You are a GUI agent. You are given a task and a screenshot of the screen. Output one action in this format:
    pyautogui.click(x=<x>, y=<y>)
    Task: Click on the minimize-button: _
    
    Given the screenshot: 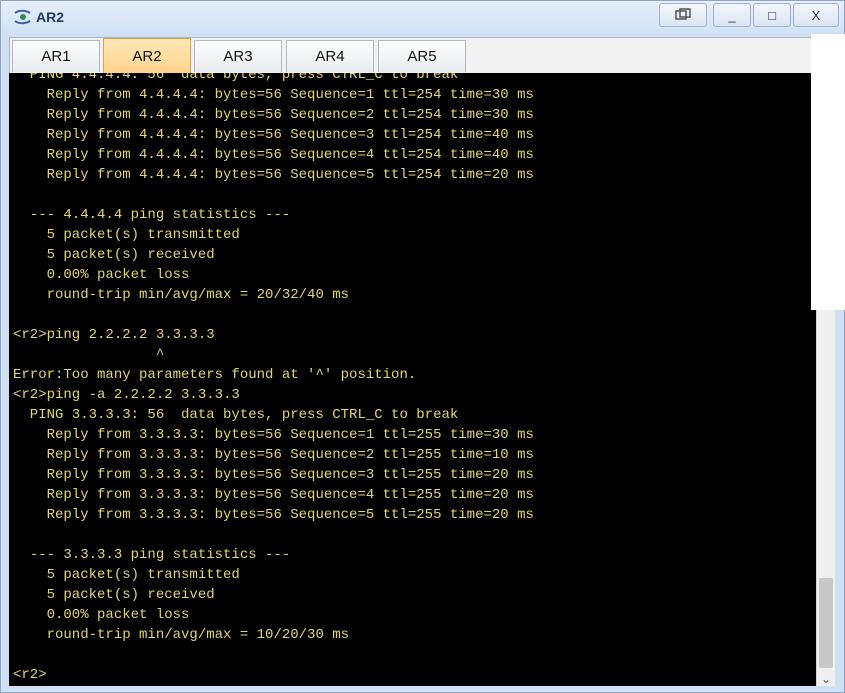 What is the action you would take?
    pyautogui.click(x=732, y=15)
    